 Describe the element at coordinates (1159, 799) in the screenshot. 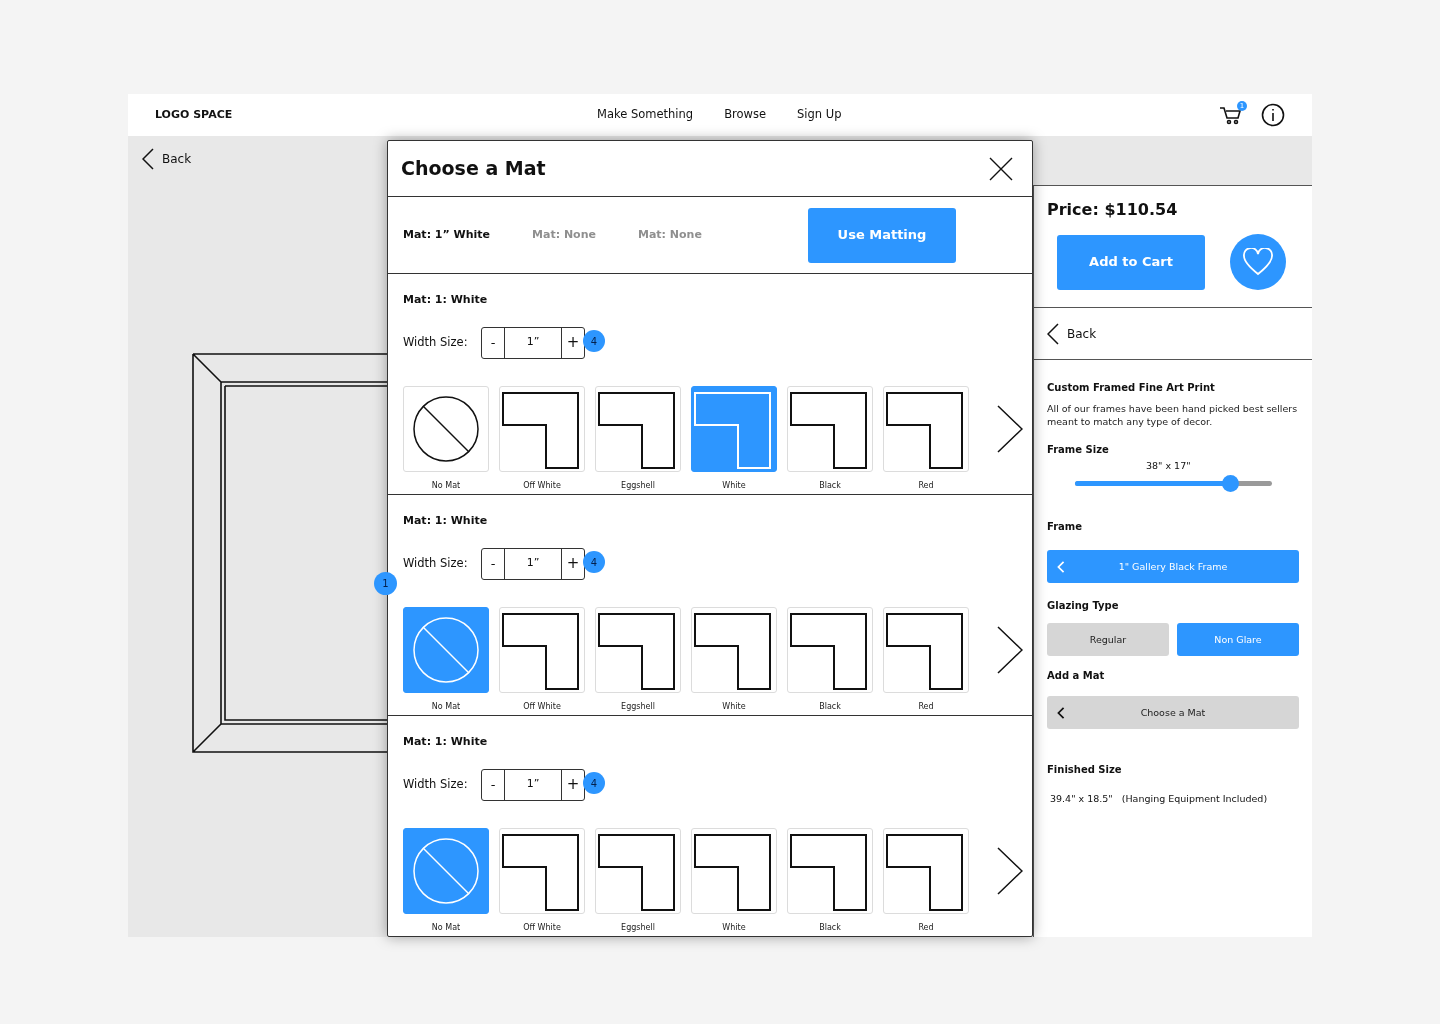

I see `finished-size-value: 39.4" x 18.5" (Hanging Equipment Included)` at that location.